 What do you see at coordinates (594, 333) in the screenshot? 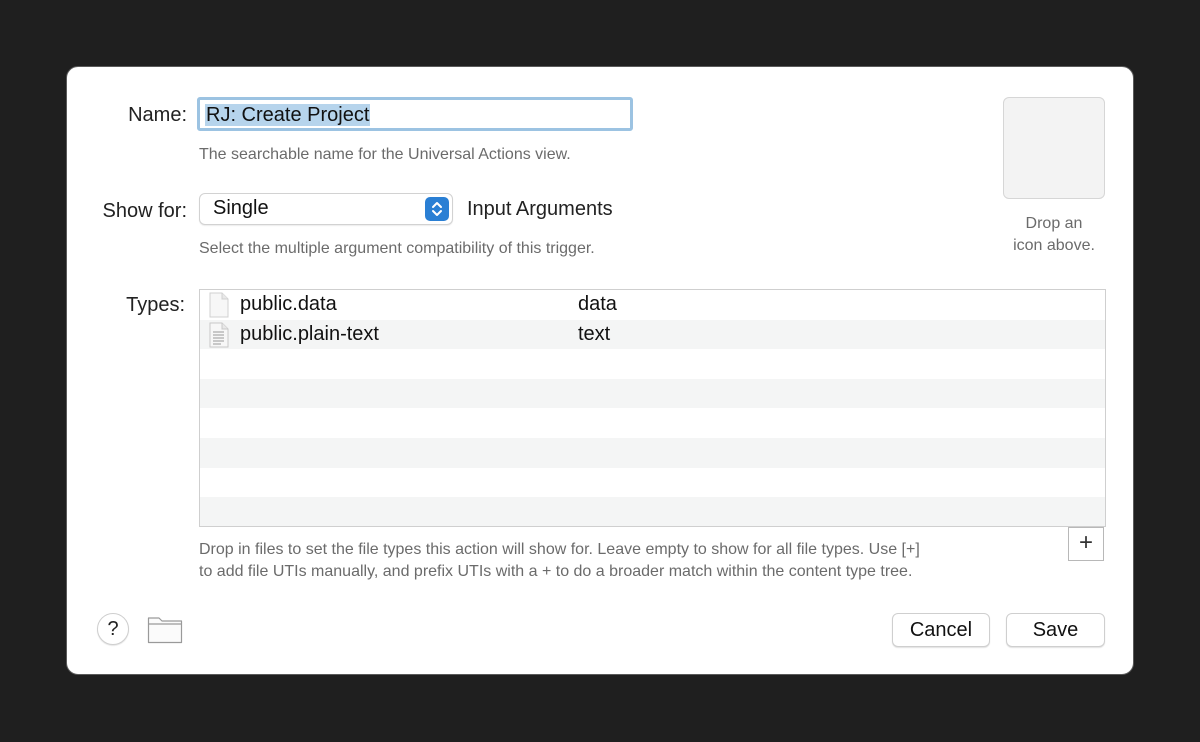
I see `type-kind: text` at bounding box center [594, 333].